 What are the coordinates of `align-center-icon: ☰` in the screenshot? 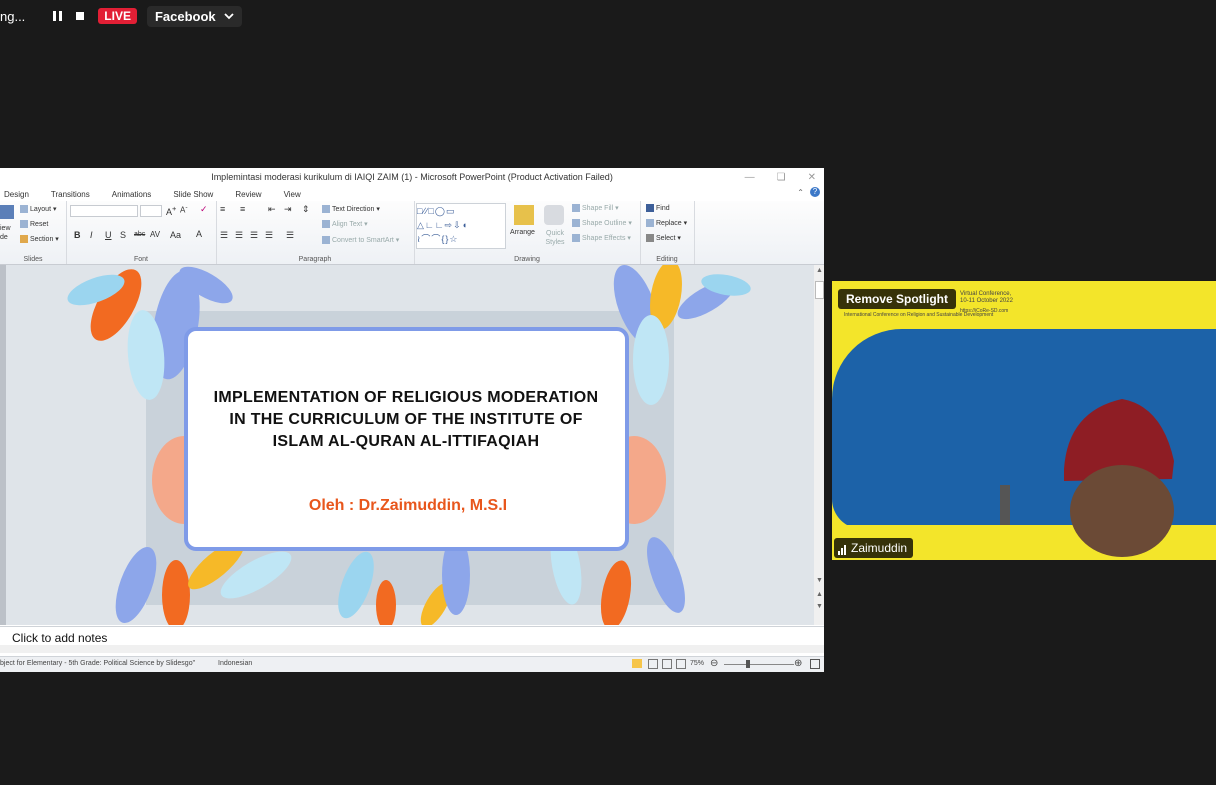 It's located at (239, 235).